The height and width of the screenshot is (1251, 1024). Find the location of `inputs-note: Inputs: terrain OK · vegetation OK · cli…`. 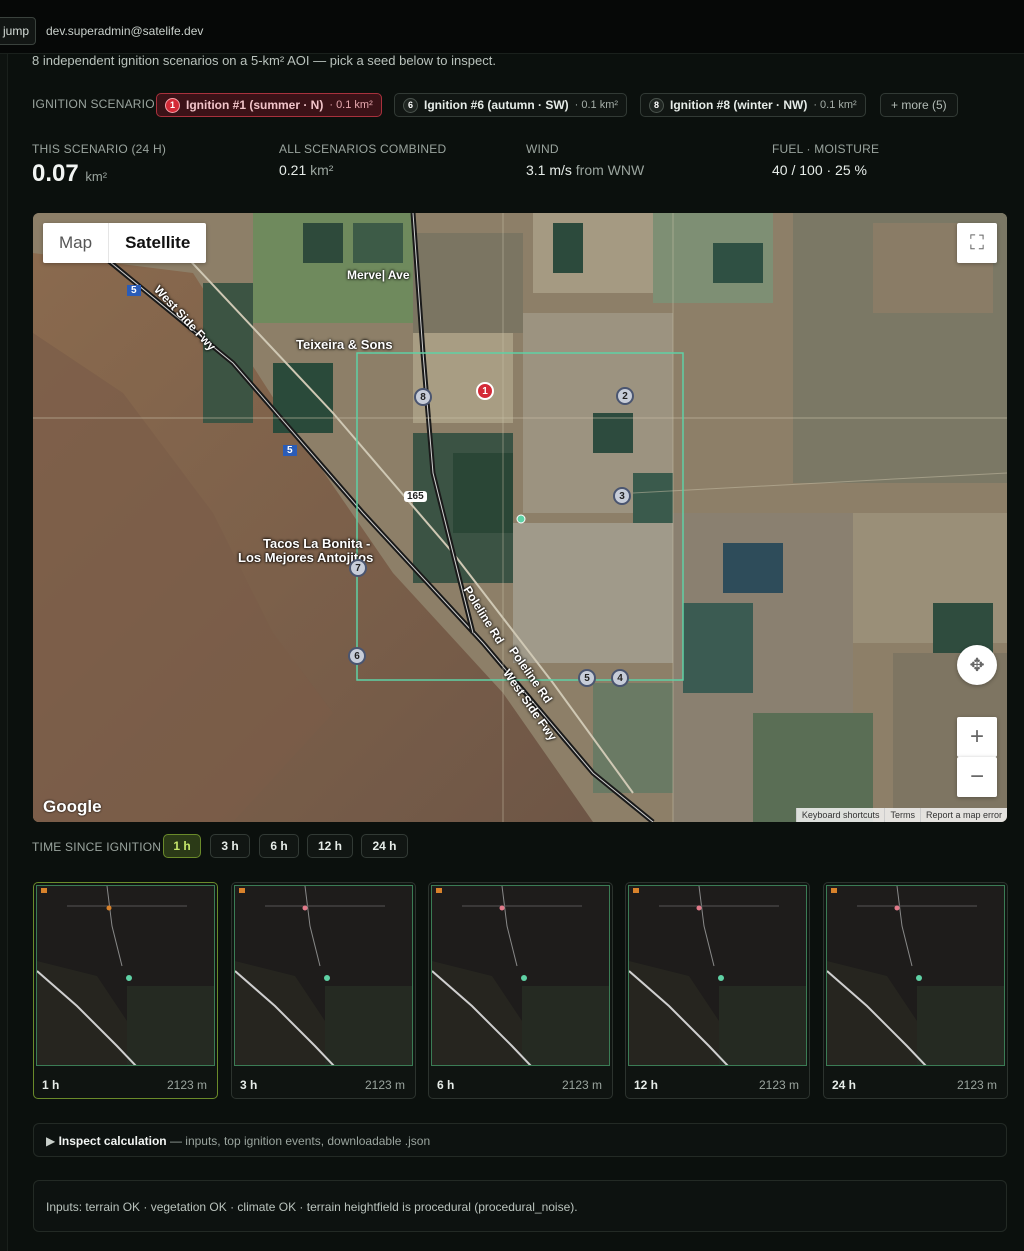

inputs-note: Inputs: terrain OK · vegetation OK · cli… is located at coordinates (520, 1206).